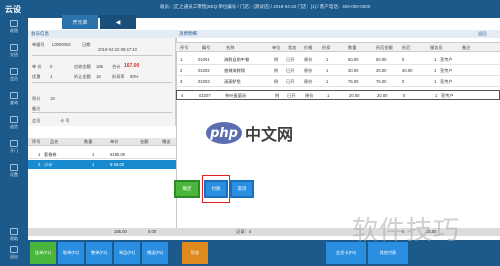 The width and height of the screenshot is (500, 266). What do you see at coordinates (88, 141) in the screenshot?
I see `col-header-qty: 数量` at bounding box center [88, 141].